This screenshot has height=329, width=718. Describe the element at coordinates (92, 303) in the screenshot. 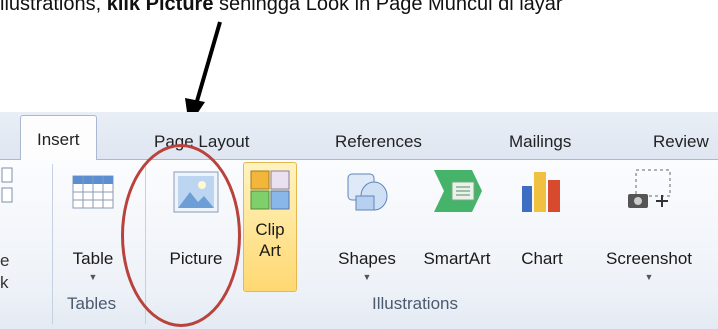

I see `group-label-tables: Tables` at that location.